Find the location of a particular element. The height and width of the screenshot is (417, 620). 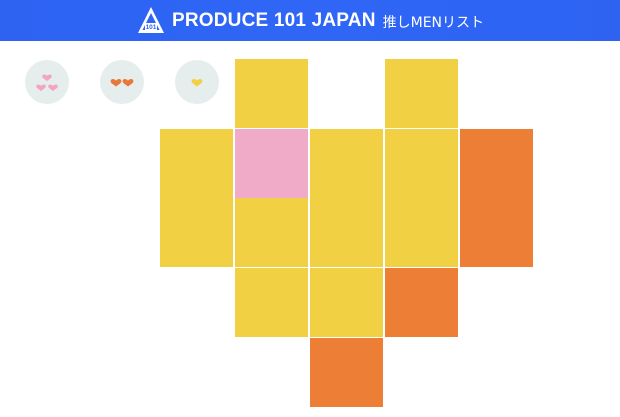

member-tile-pink is located at coordinates (271, 163).